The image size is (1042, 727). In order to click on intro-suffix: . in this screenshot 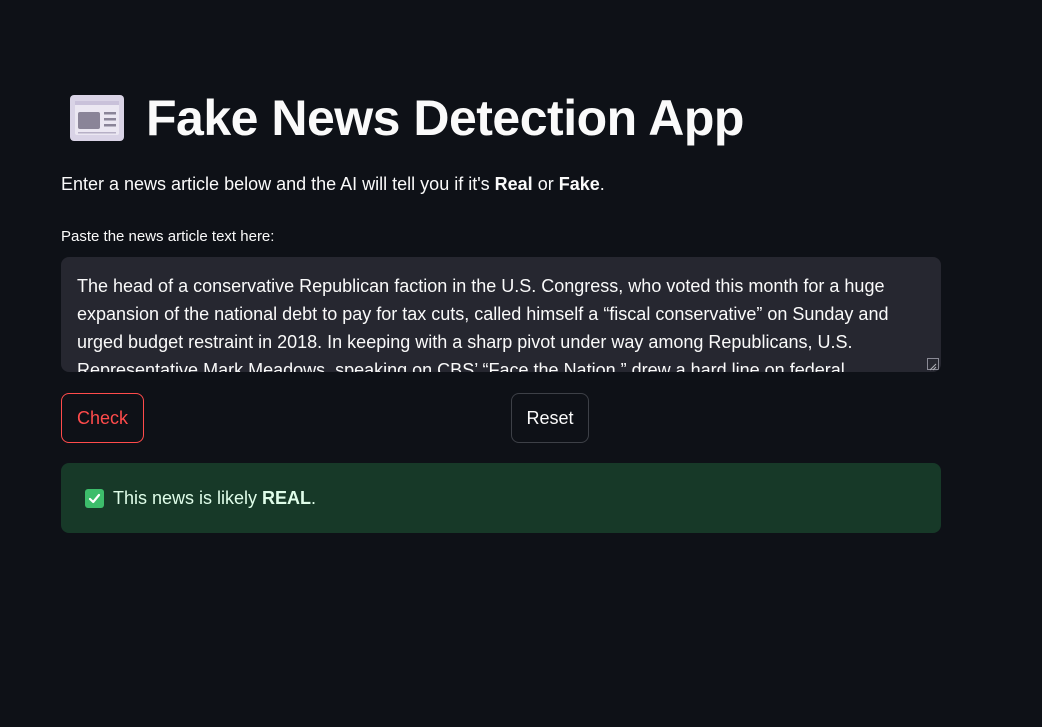, I will do `click(602, 184)`.